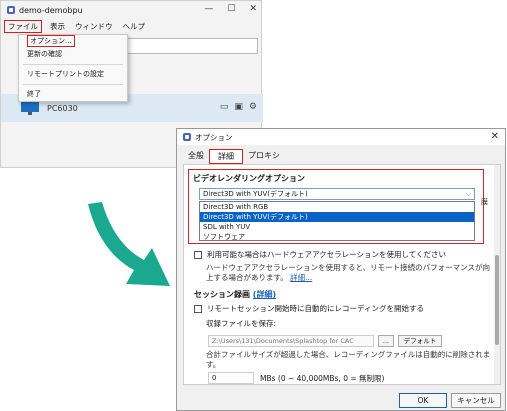 The width and height of the screenshot is (507, 411). What do you see at coordinates (198, 254) in the screenshot?
I see `hw-accel-checkbox` at bounding box center [198, 254].